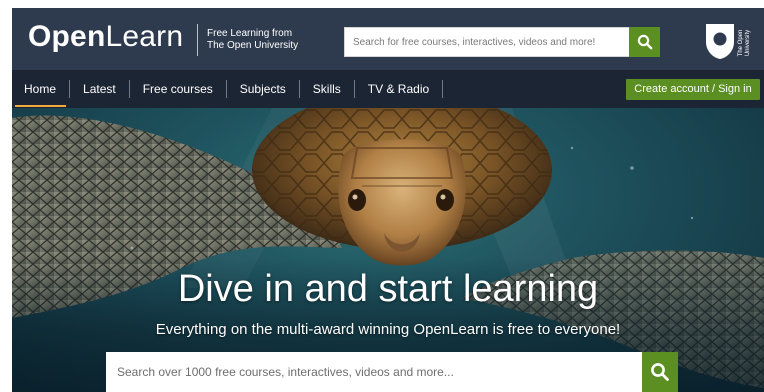  What do you see at coordinates (144, 36) in the screenshot?
I see `logo-light-text: Learn` at bounding box center [144, 36].